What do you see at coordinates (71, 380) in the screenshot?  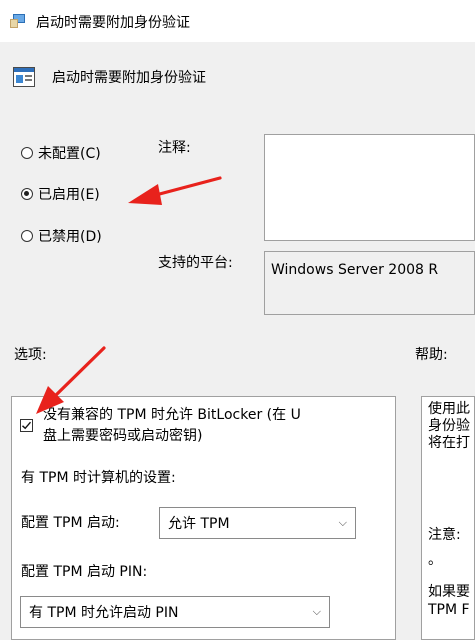 I see `arrow-to-checkbox-icon` at bounding box center [71, 380].